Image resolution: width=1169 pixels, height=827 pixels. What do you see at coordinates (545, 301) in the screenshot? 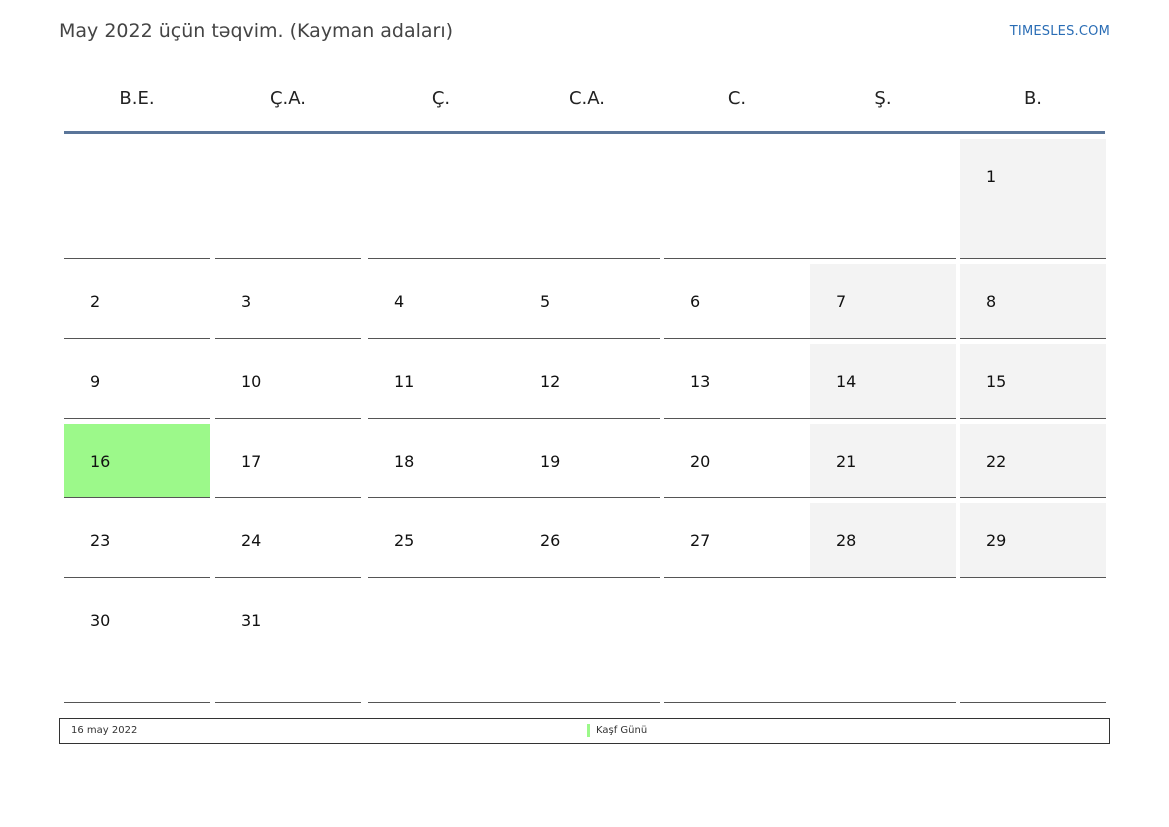
I see `day-number: 5` at bounding box center [545, 301].